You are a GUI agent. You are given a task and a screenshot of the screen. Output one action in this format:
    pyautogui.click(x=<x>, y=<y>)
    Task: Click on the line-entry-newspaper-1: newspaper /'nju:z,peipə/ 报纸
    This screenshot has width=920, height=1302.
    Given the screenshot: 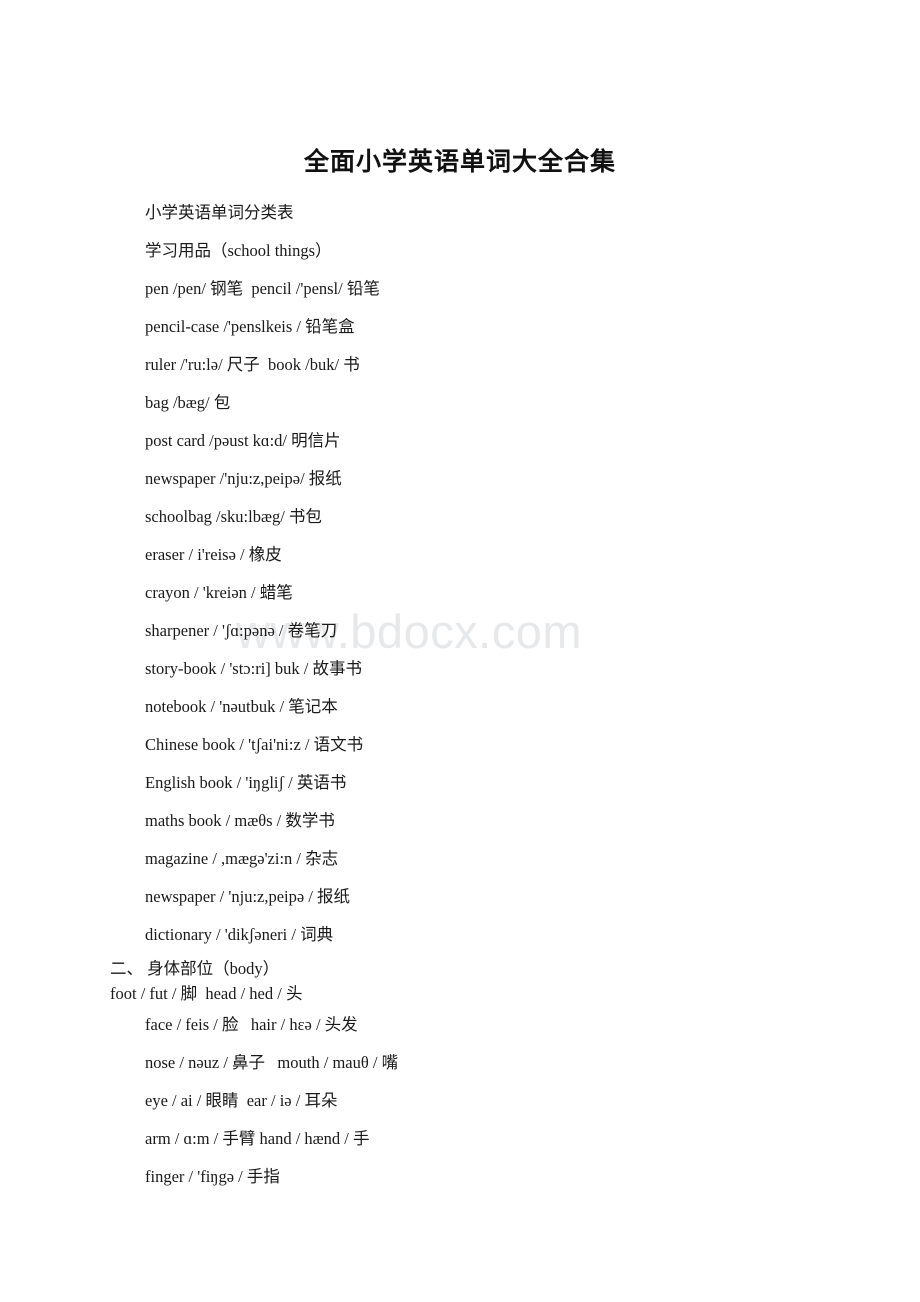 What is the action you would take?
    pyautogui.click(x=243, y=478)
    